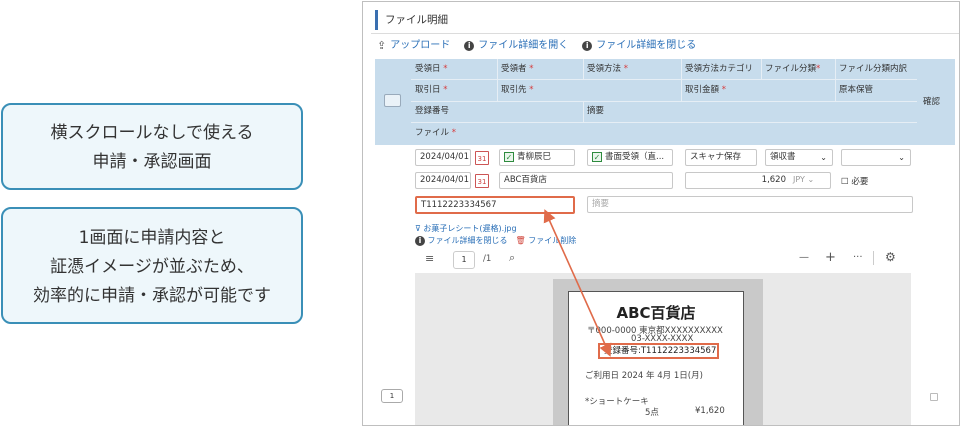  What do you see at coordinates (429, 258) in the screenshot?
I see `list-icon: ≡` at bounding box center [429, 258].